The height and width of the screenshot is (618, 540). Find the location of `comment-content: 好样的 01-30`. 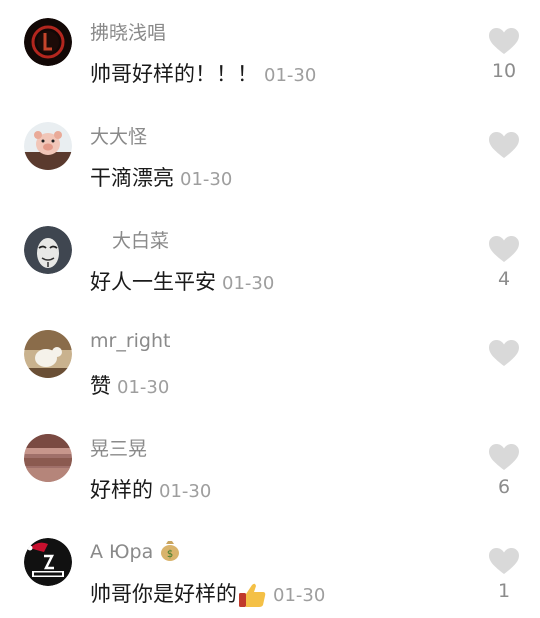

comment-content: 好样的 01-30 is located at coordinates (150, 489).